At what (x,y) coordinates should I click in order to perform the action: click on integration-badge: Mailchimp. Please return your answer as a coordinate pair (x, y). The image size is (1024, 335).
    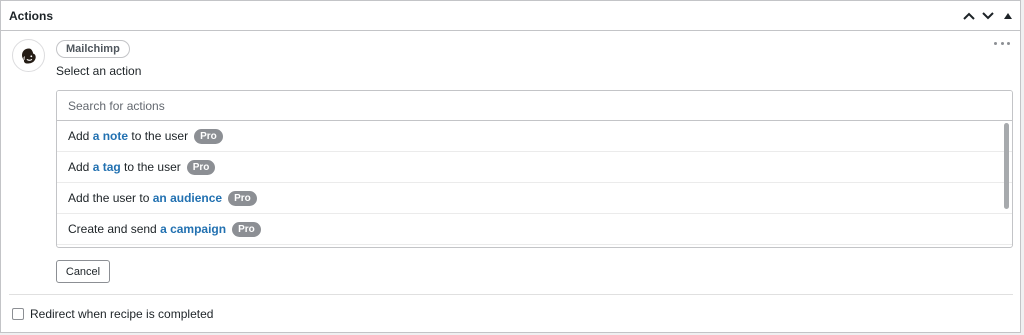
    Looking at the image, I should click on (93, 49).